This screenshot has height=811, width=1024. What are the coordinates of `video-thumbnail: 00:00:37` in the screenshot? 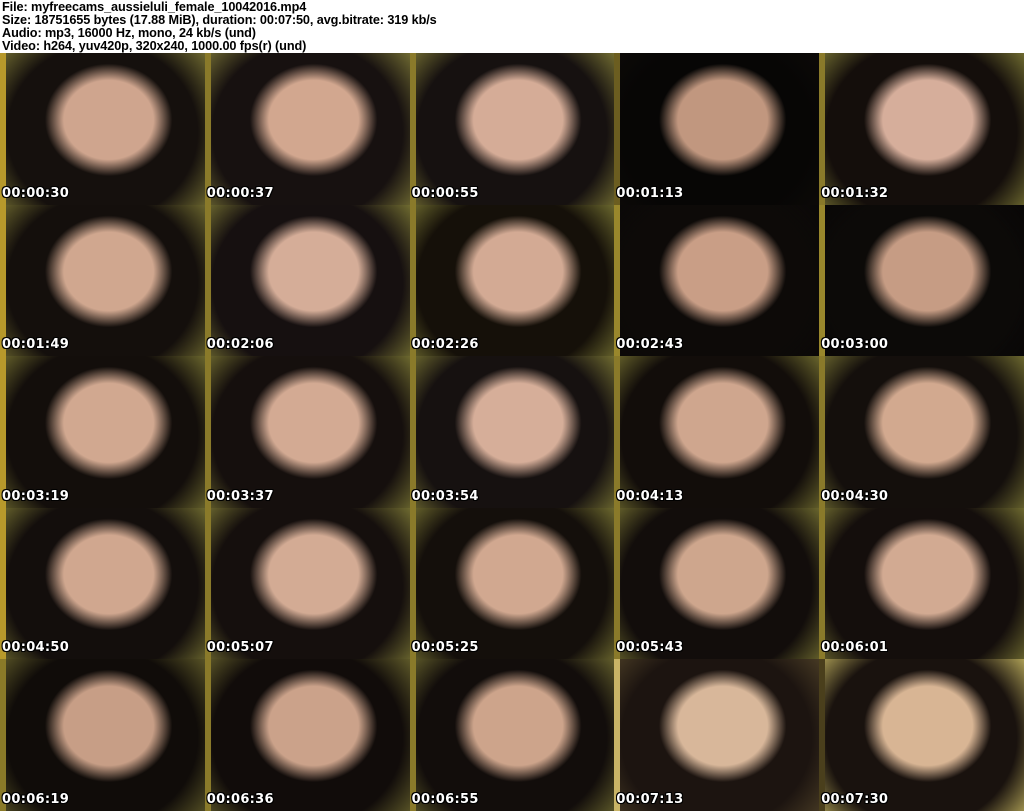 It's located at (307, 129).